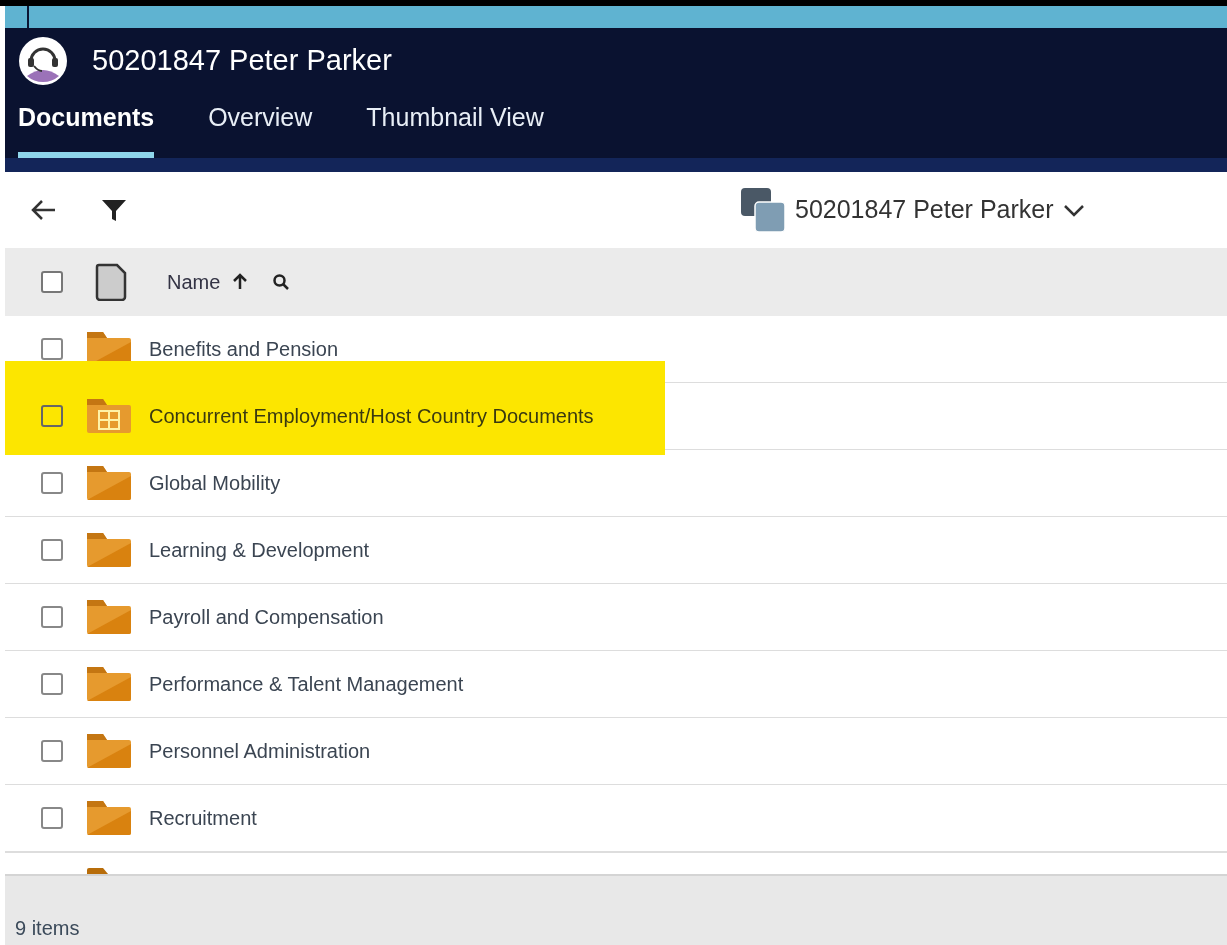 The image size is (1227, 945). What do you see at coordinates (244, 349) in the screenshot?
I see `folder-name: Benefits and Pension` at bounding box center [244, 349].